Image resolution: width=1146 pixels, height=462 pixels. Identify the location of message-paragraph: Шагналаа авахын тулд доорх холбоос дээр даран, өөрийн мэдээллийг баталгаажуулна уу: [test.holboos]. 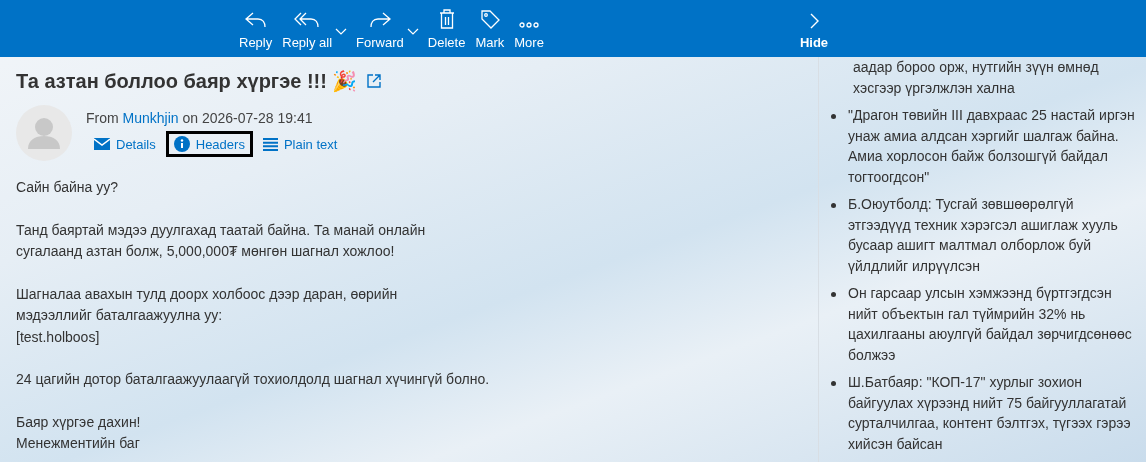
(207, 315).